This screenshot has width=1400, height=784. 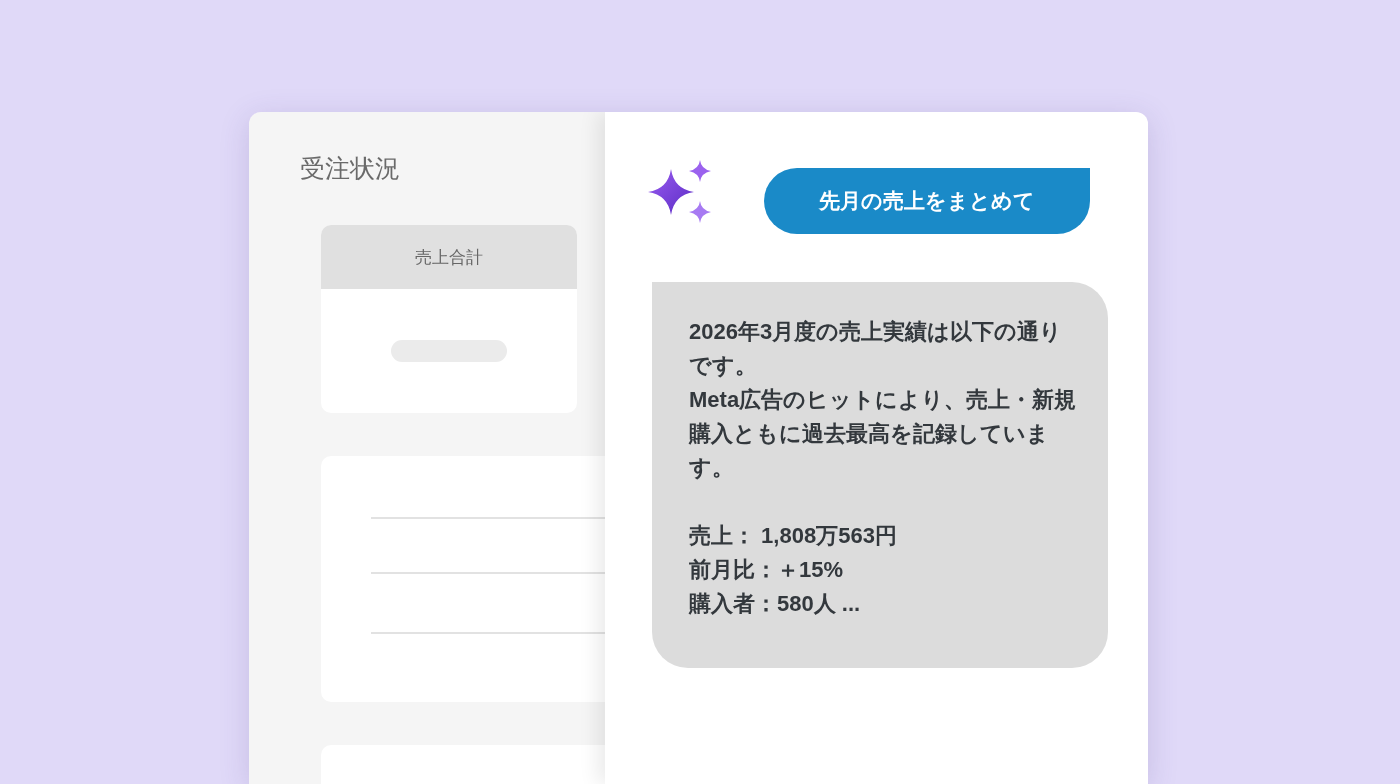 What do you see at coordinates (793, 536) in the screenshot?
I see `stat-line: 売上： 1,808万563円` at bounding box center [793, 536].